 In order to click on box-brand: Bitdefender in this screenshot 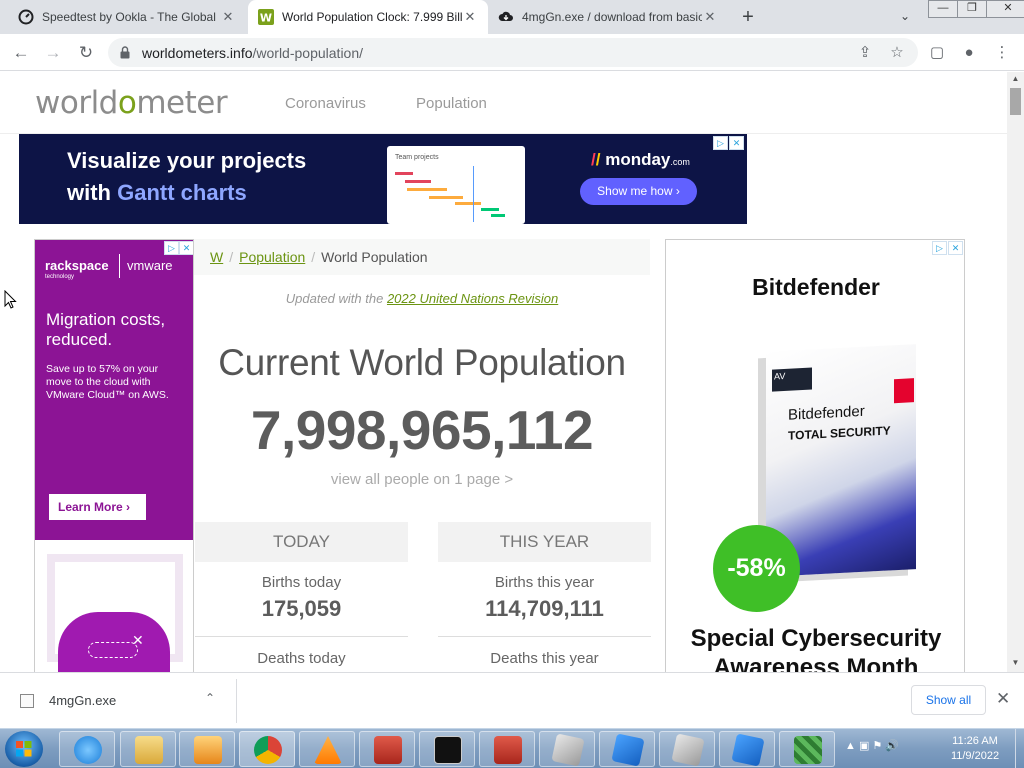, I will do `click(826, 413)`.